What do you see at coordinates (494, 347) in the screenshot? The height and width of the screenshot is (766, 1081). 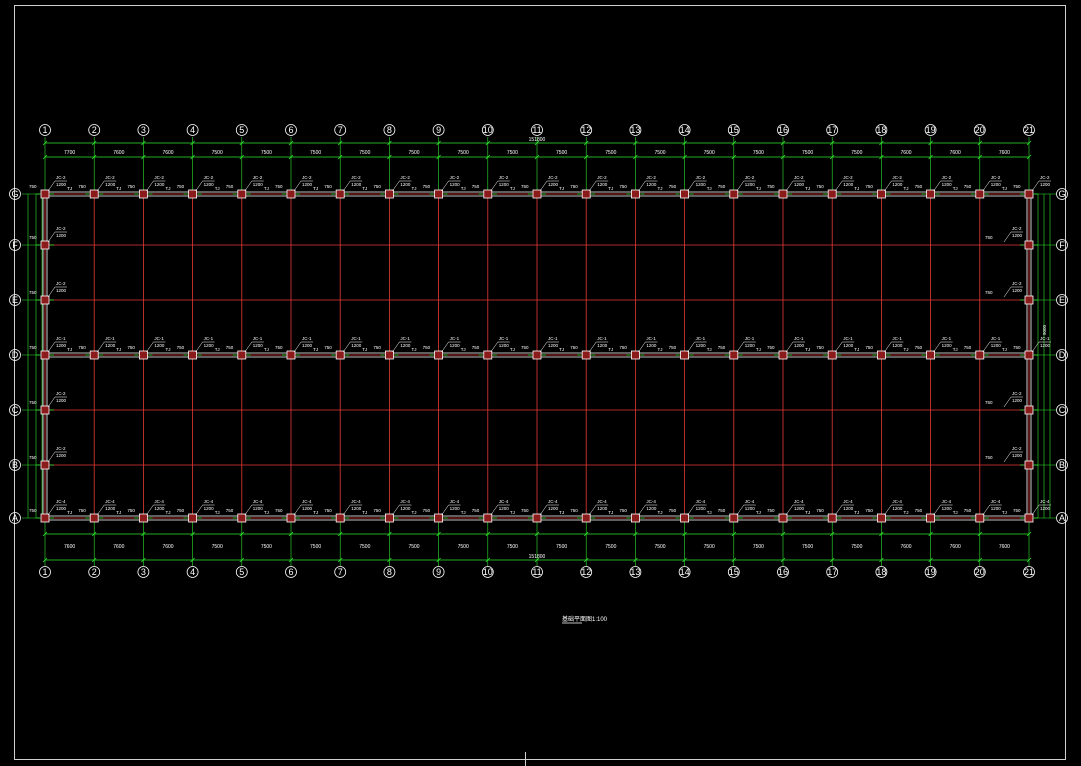 I see `callout-D-10-leader` at bounding box center [494, 347].